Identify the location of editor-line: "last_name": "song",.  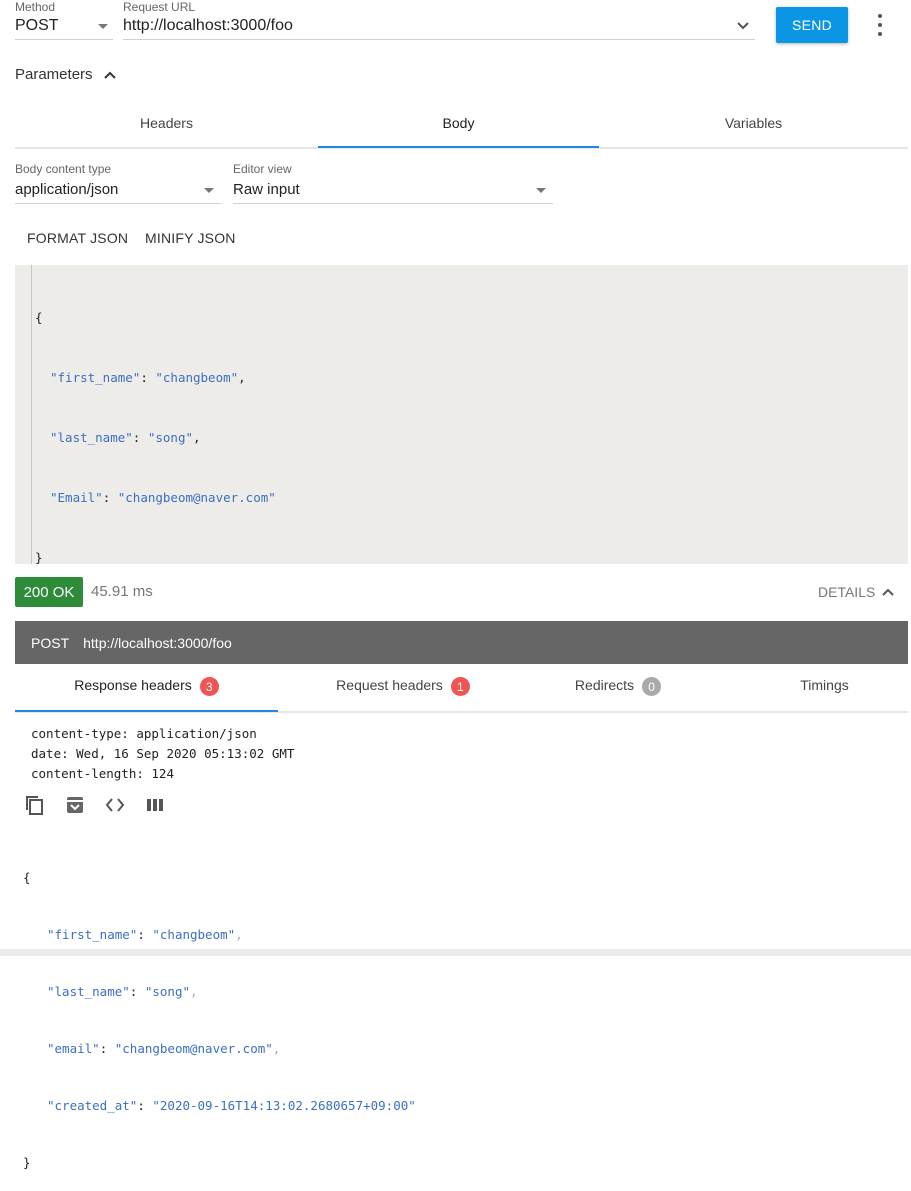
(125, 437).